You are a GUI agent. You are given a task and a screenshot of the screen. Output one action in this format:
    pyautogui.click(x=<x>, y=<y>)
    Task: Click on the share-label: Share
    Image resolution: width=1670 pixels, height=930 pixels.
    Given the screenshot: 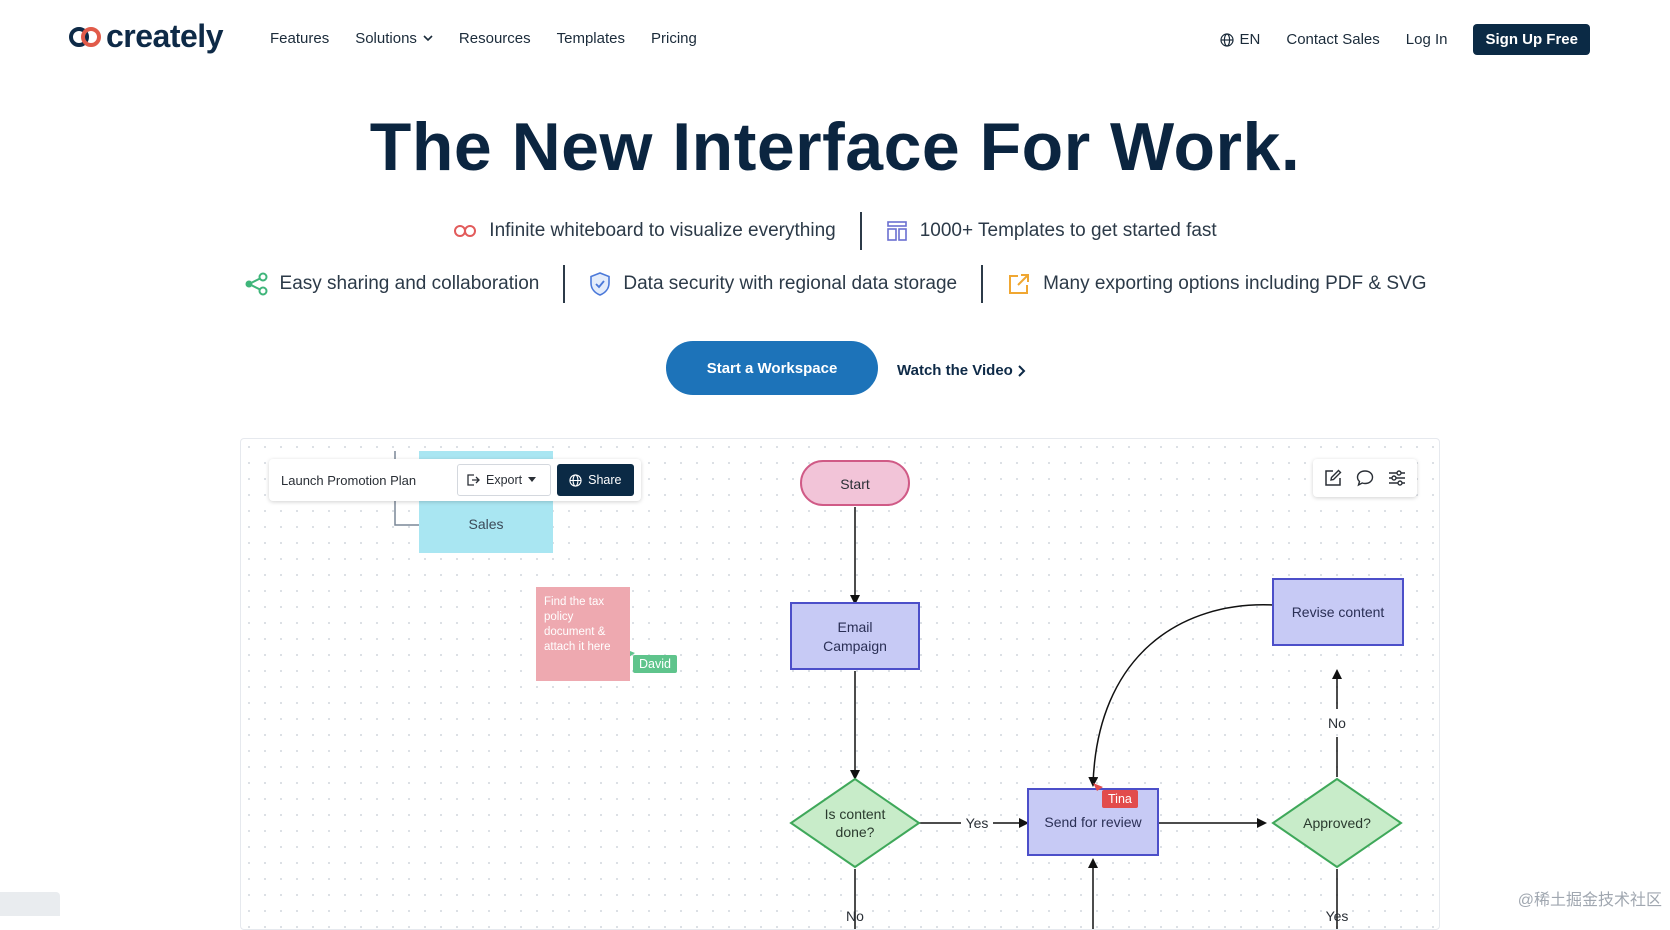 What is the action you would take?
    pyautogui.click(x=605, y=480)
    